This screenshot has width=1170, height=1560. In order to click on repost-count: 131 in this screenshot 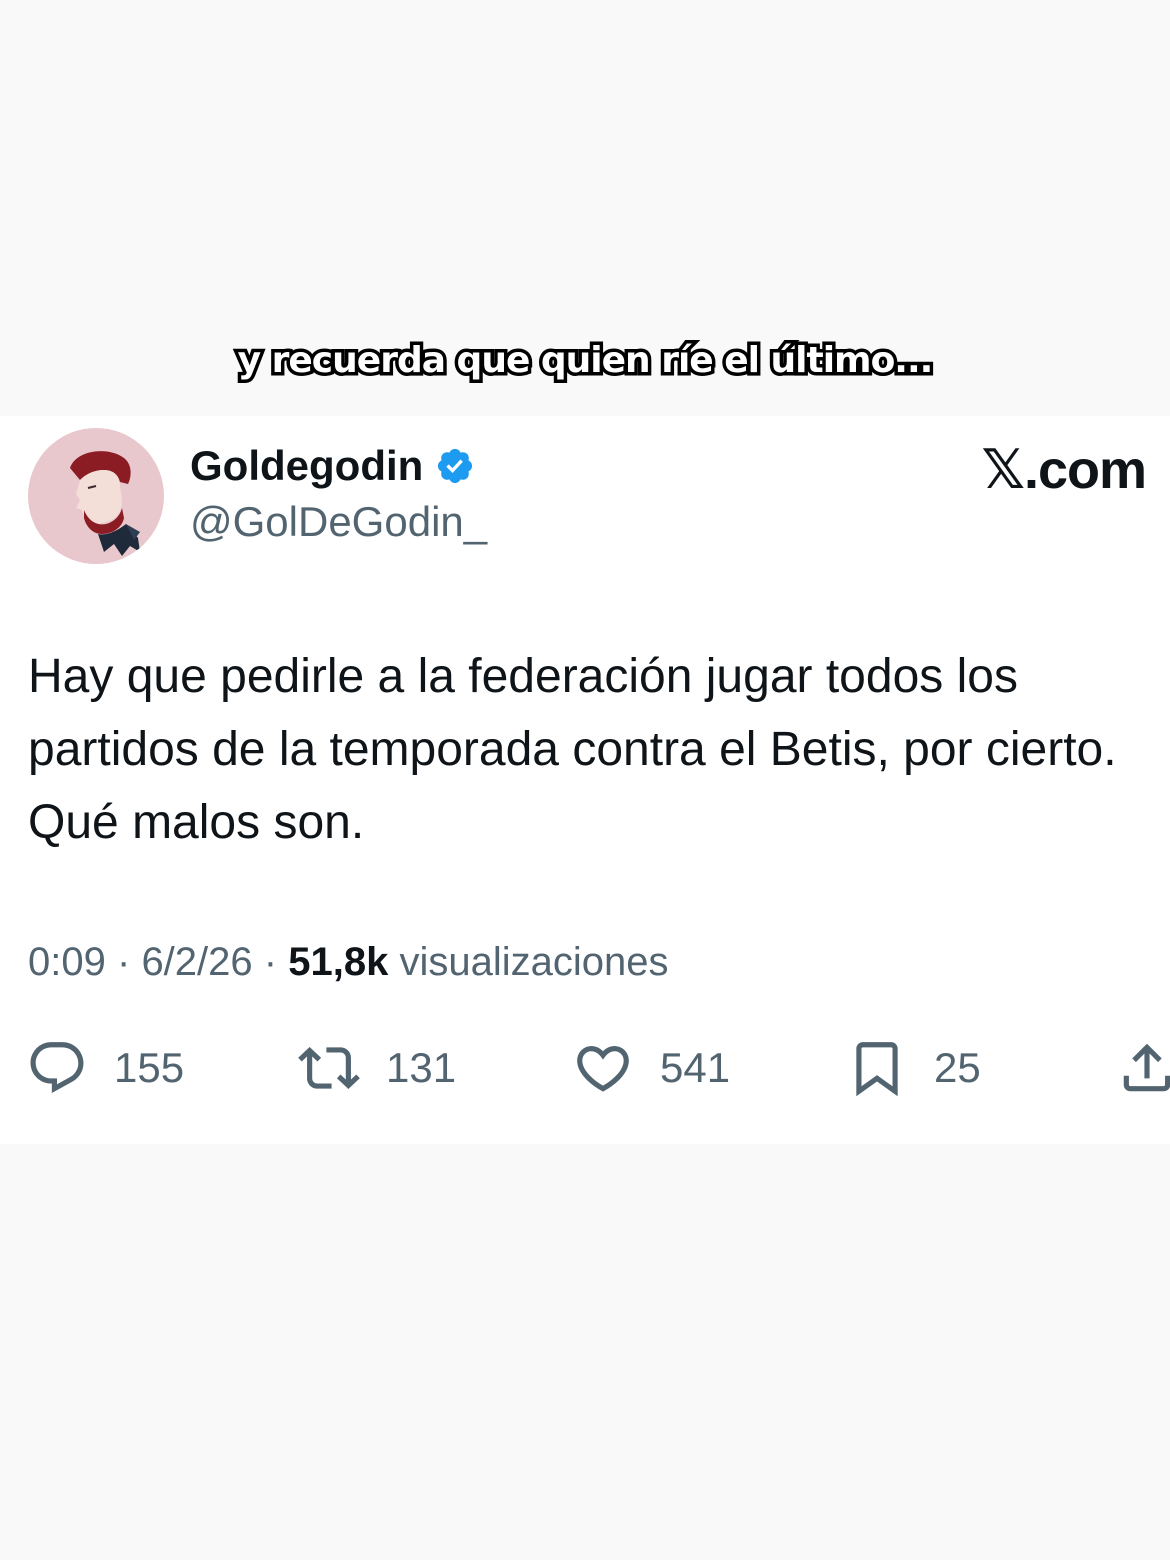, I will do `click(421, 1067)`.